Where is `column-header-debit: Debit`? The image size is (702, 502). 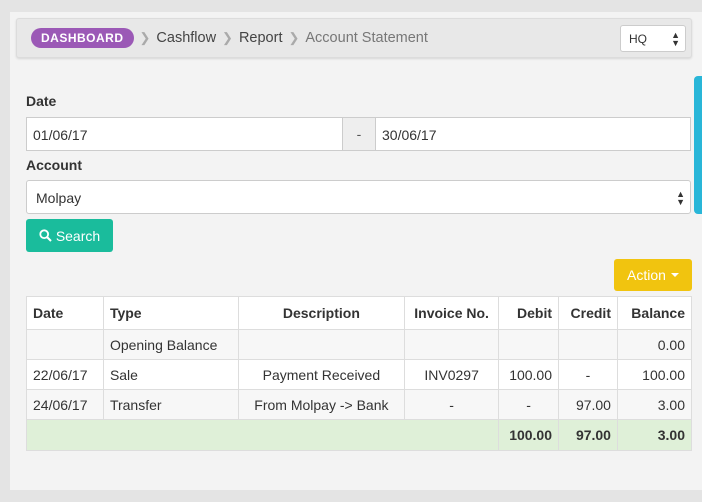 column-header-debit: Debit is located at coordinates (529, 313).